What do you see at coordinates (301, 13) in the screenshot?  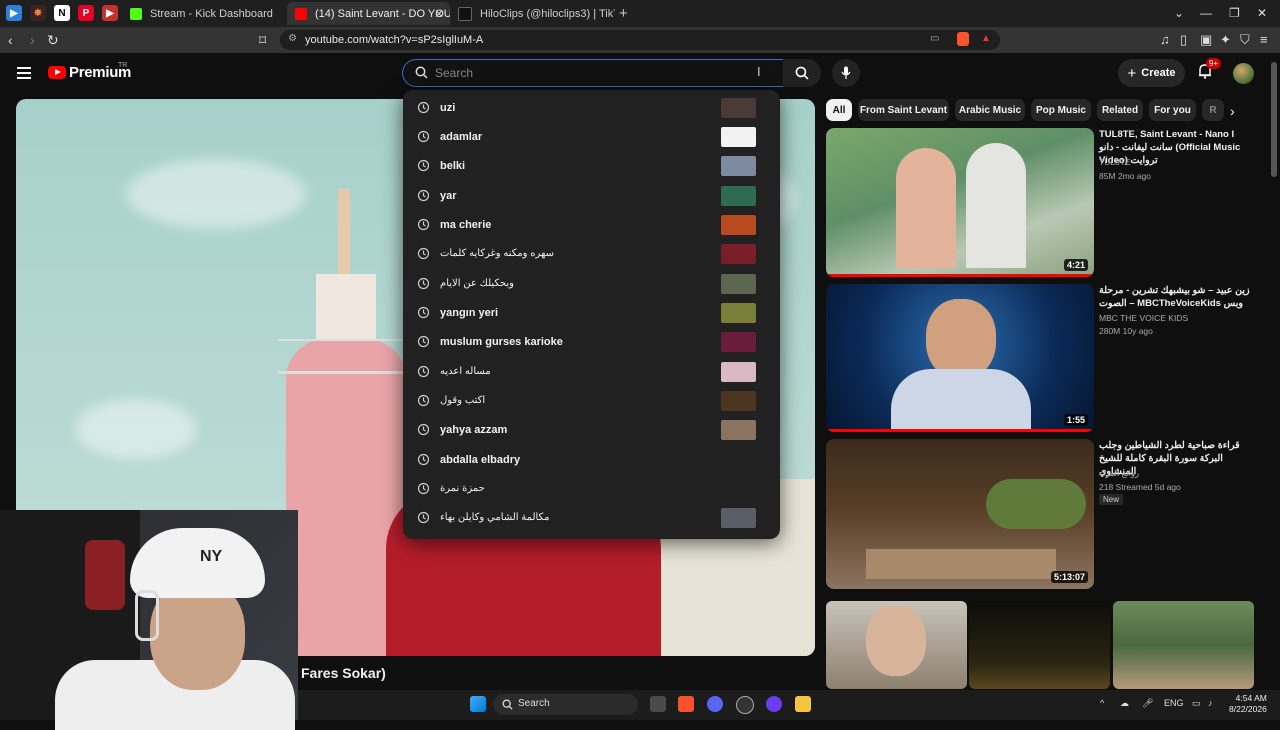 I see `youtube-icon` at bounding box center [301, 13].